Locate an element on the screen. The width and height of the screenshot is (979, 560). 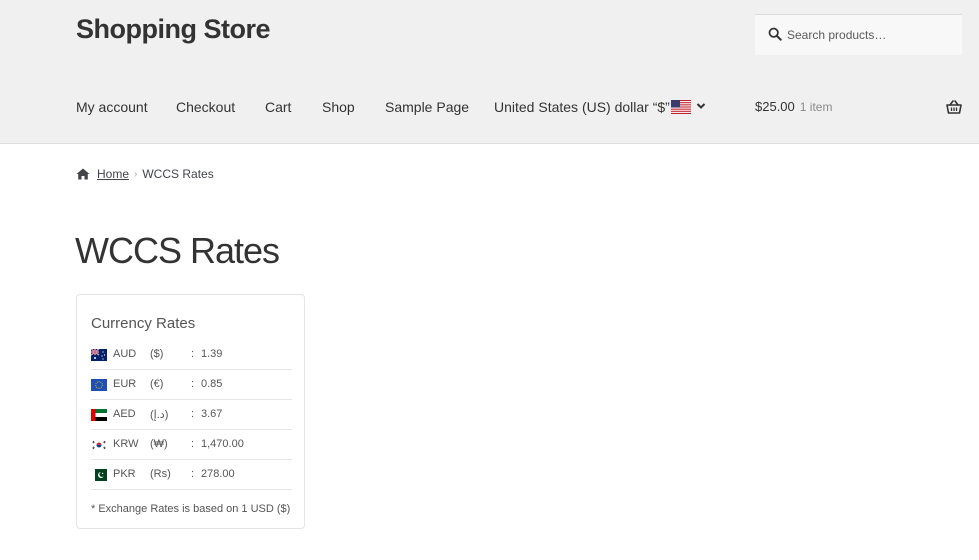
flag-pakistan-icon is located at coordinates (99, 475).